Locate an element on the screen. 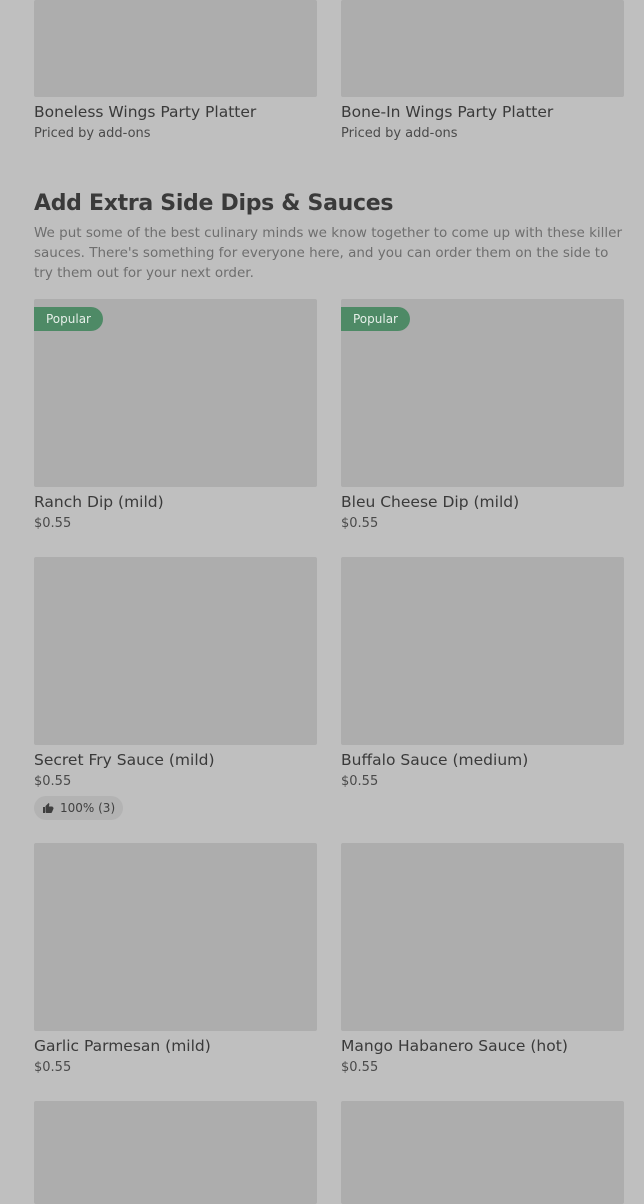 The height and width of the screenshot is (1204, 644). rating-text: 100% (3) is located at coordinates (88, 808).